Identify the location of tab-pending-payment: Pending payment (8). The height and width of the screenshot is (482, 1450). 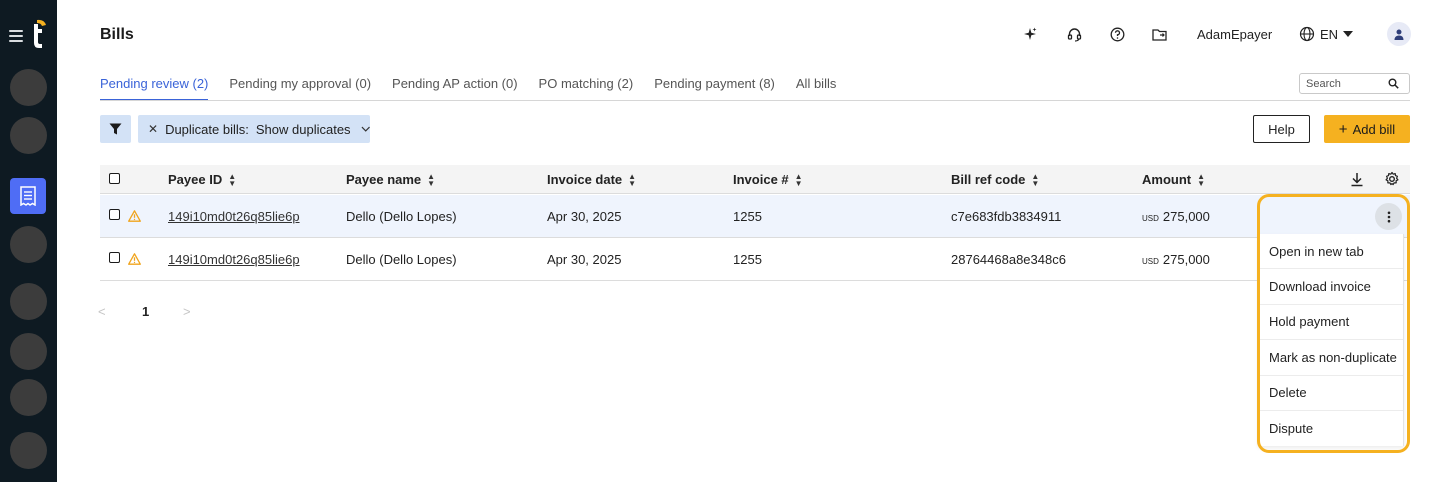
(714, 88).